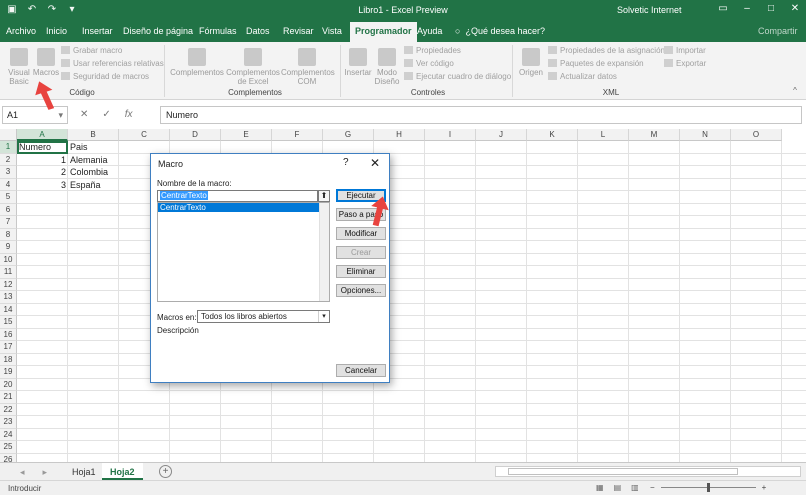 The width and height of the screenshot is (806, 495). Describe the element at coordinates (500, 31) in the screenshot. I see `tell-me-search: ○ ¿Qué desea hacer?` at that location.